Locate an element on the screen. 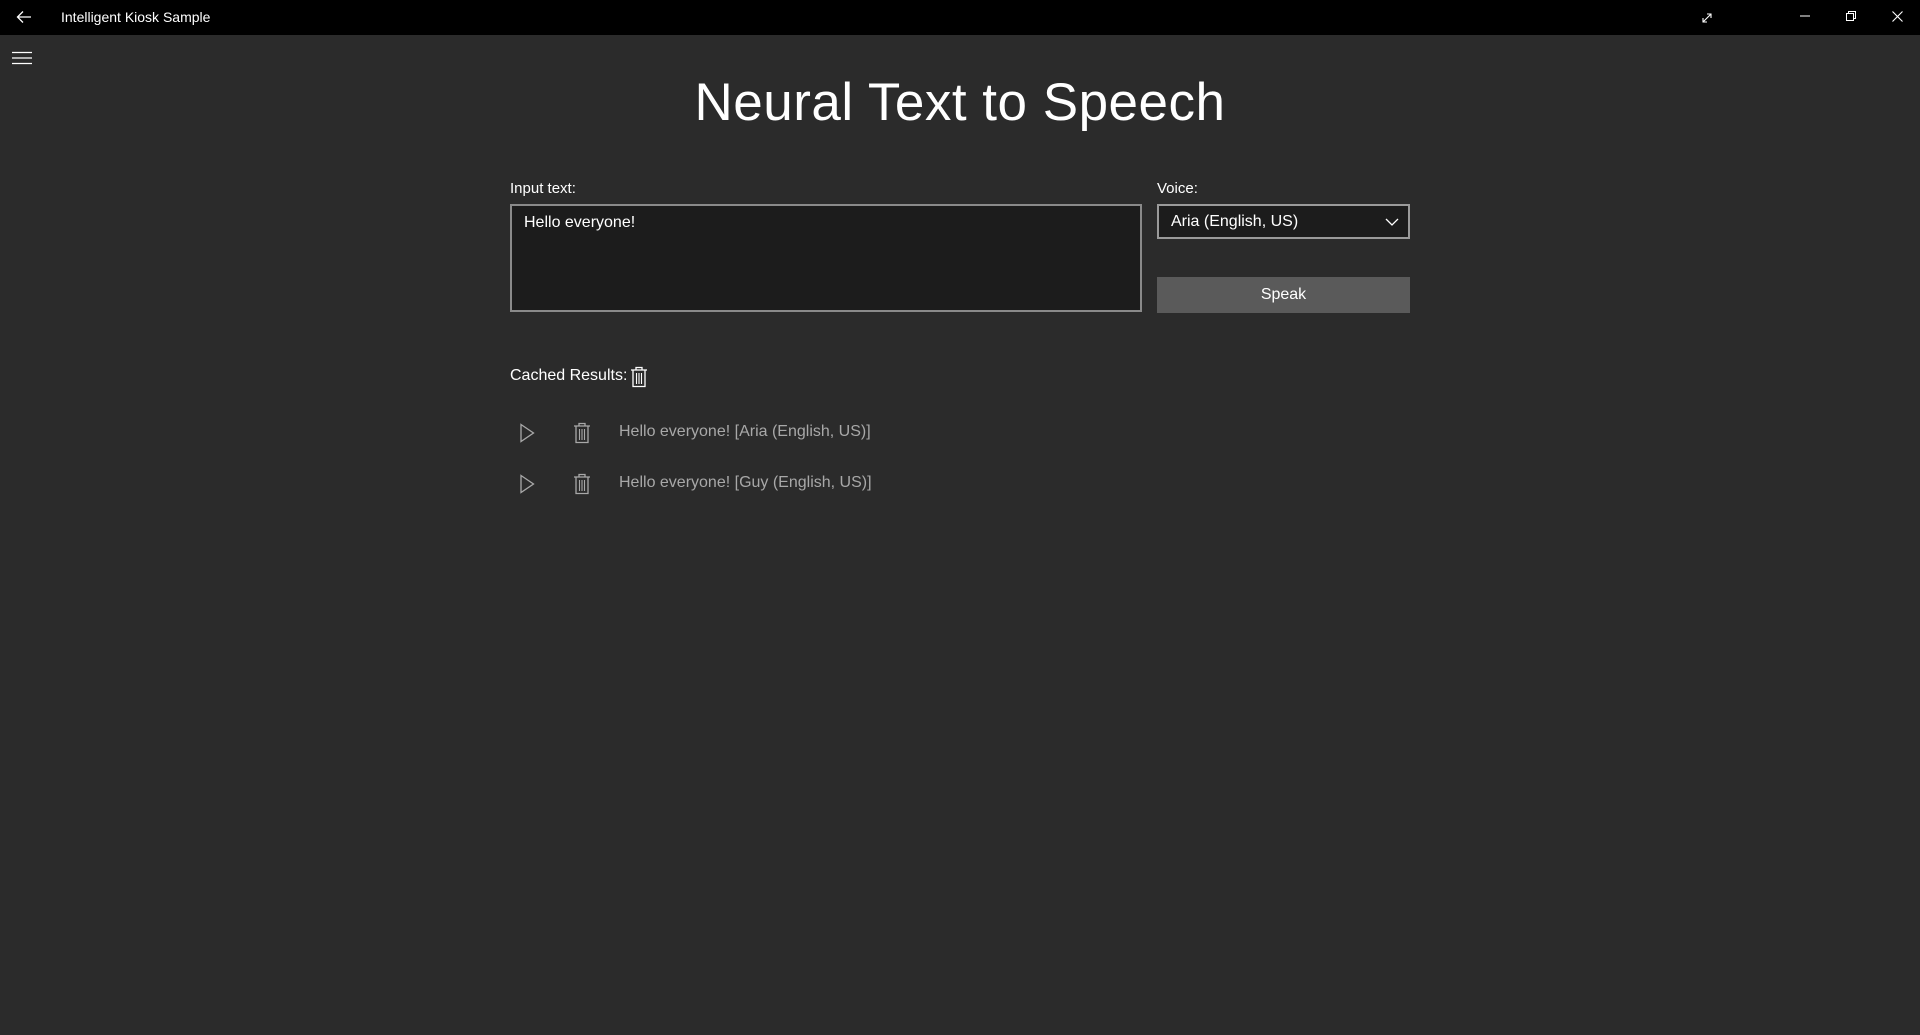  cached-result-row: Hello everyone! [Guy (English, US)] is located at coordinates (760, 484).